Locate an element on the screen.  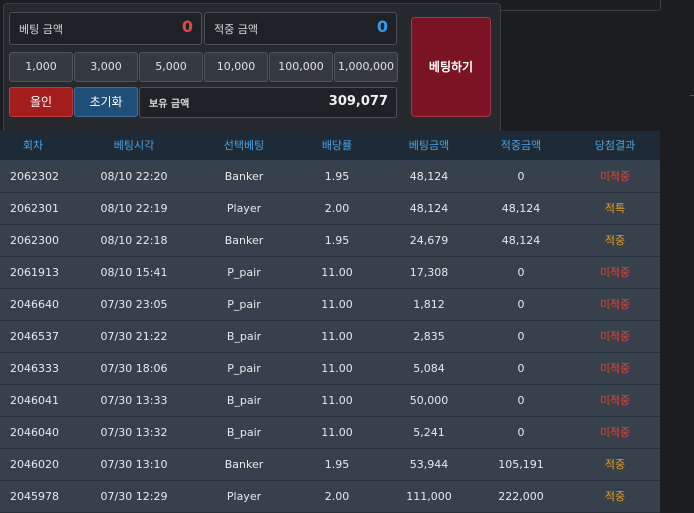
cell-bet-amount: 17,308 is located at coordinates (429, 272).